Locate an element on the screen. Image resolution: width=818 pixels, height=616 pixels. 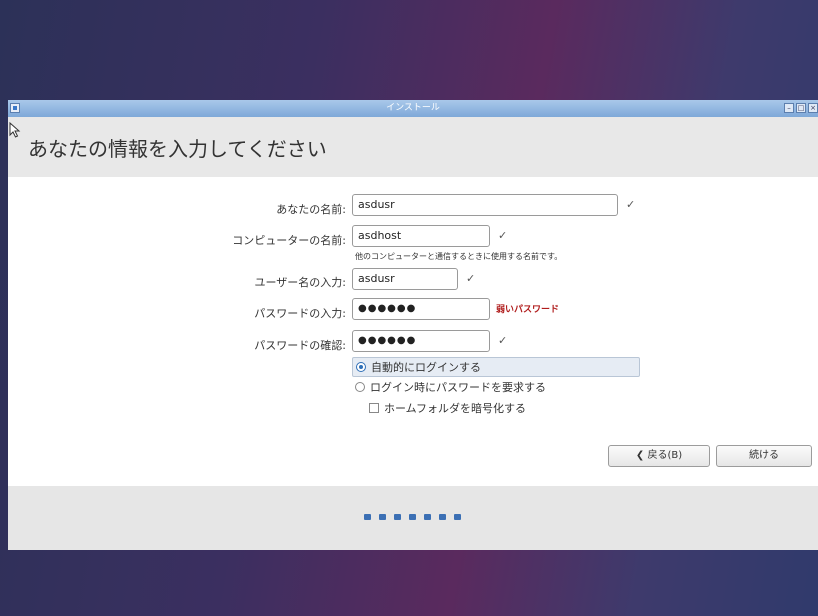
radio-unselected-icon is located at coordinates (360, 387).